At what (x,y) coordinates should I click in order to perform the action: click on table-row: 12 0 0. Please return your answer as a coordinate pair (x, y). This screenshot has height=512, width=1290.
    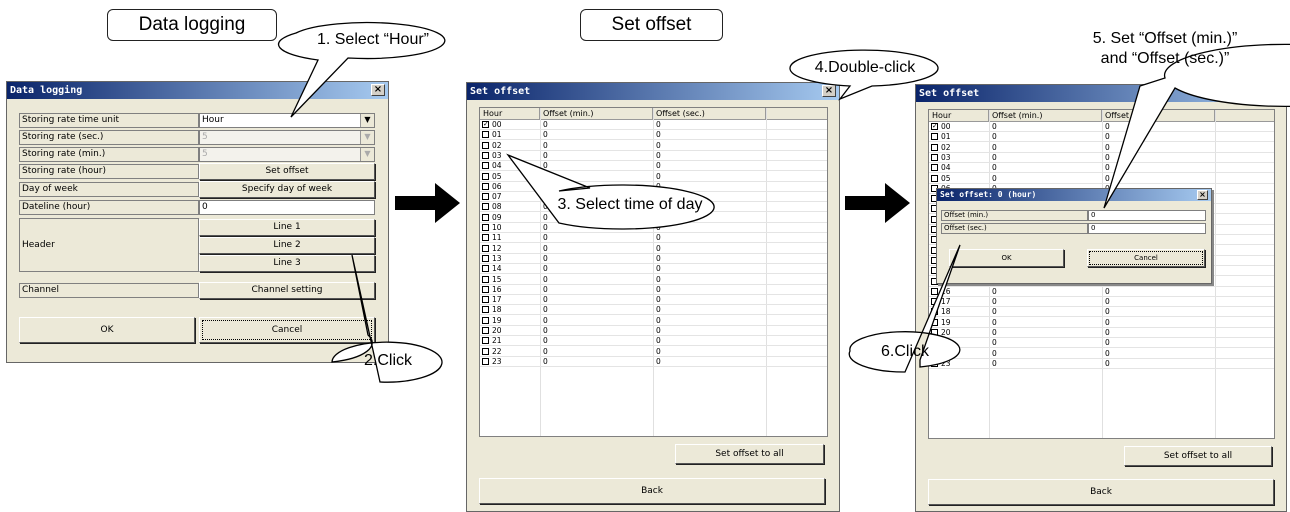
    Looking at the image, I should click on (653, 249).